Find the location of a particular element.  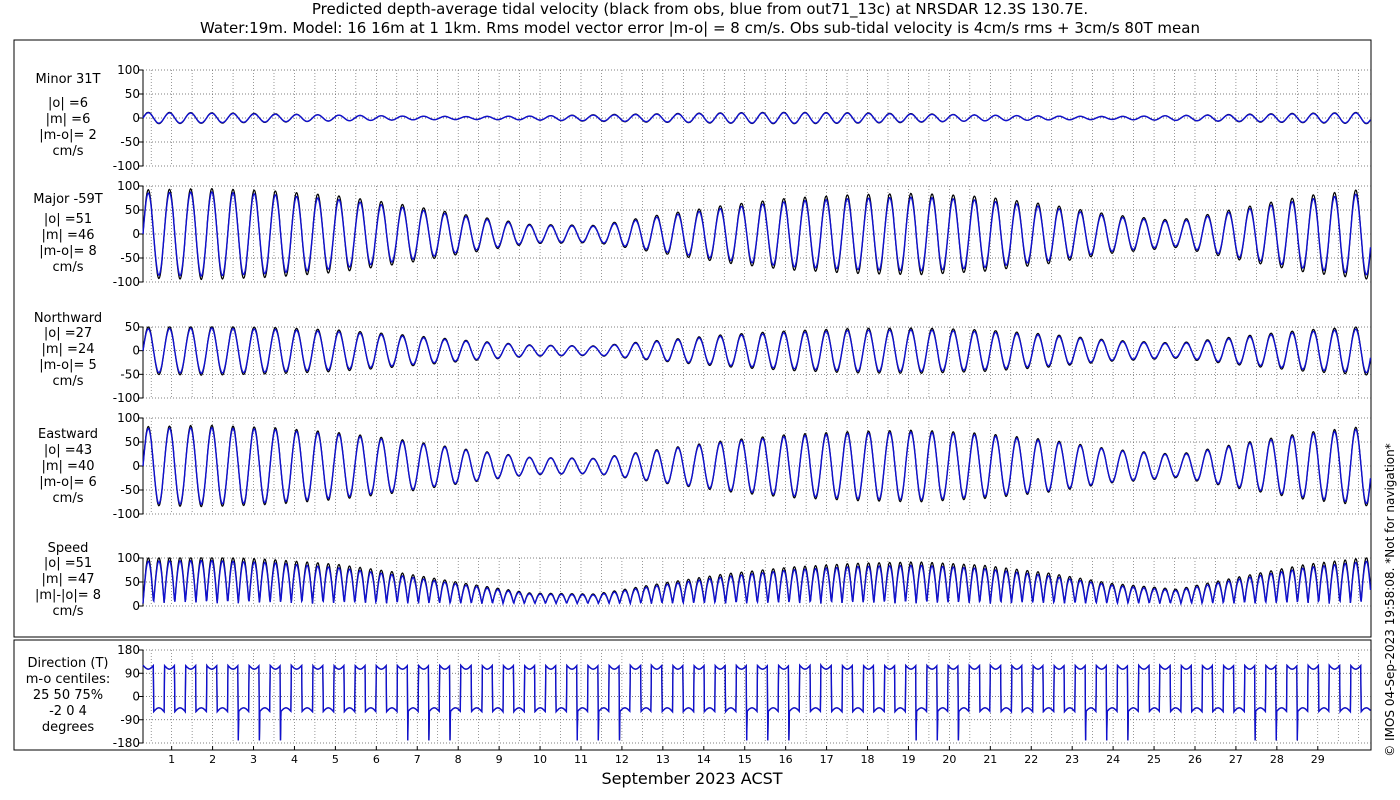

panel-label-line: |m| =24 is located at coordinates (68, 349).